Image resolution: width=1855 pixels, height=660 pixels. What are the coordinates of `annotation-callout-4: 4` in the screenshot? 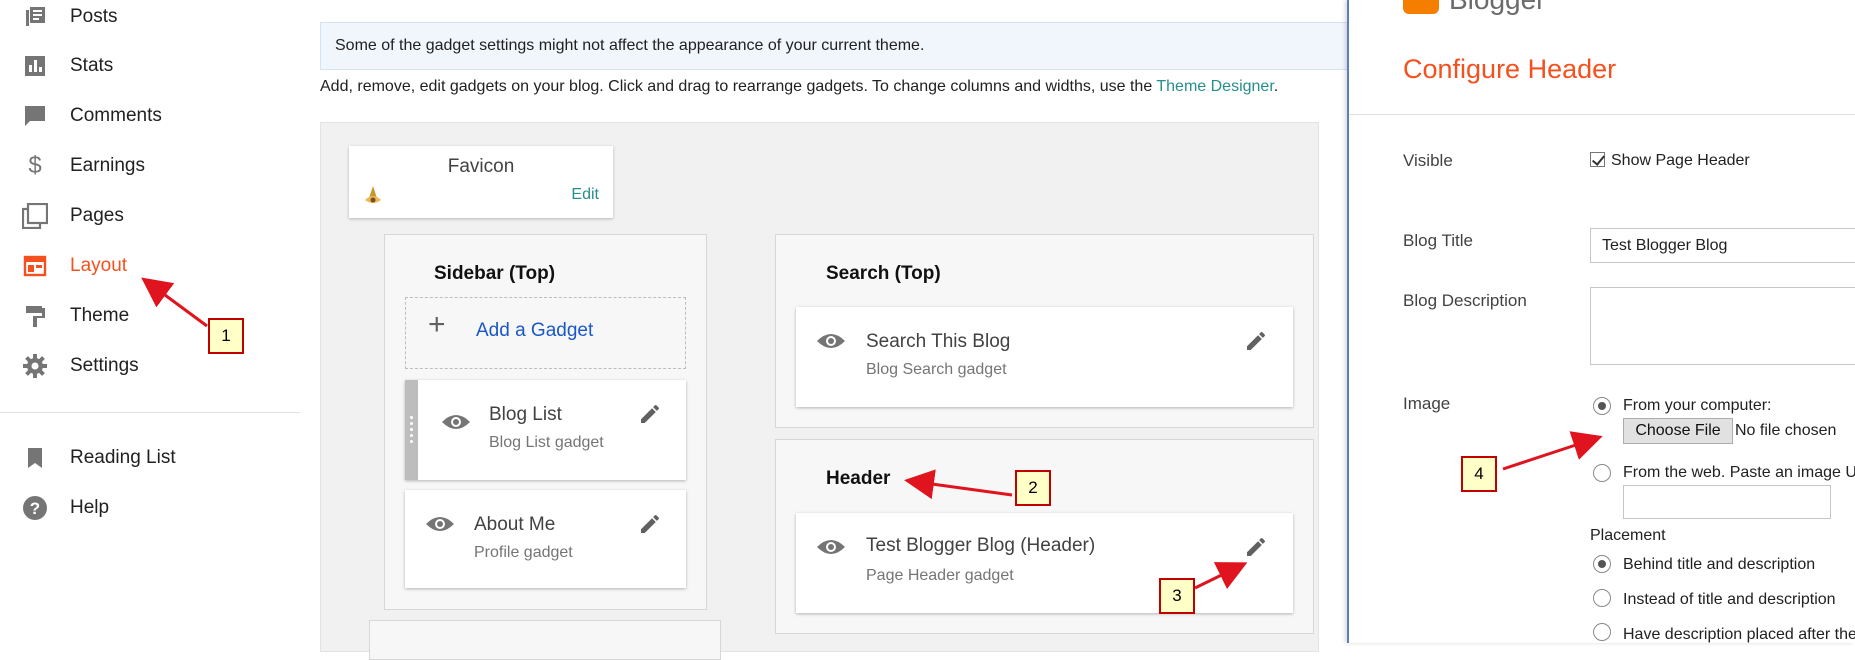 It's located at (1479, 474).